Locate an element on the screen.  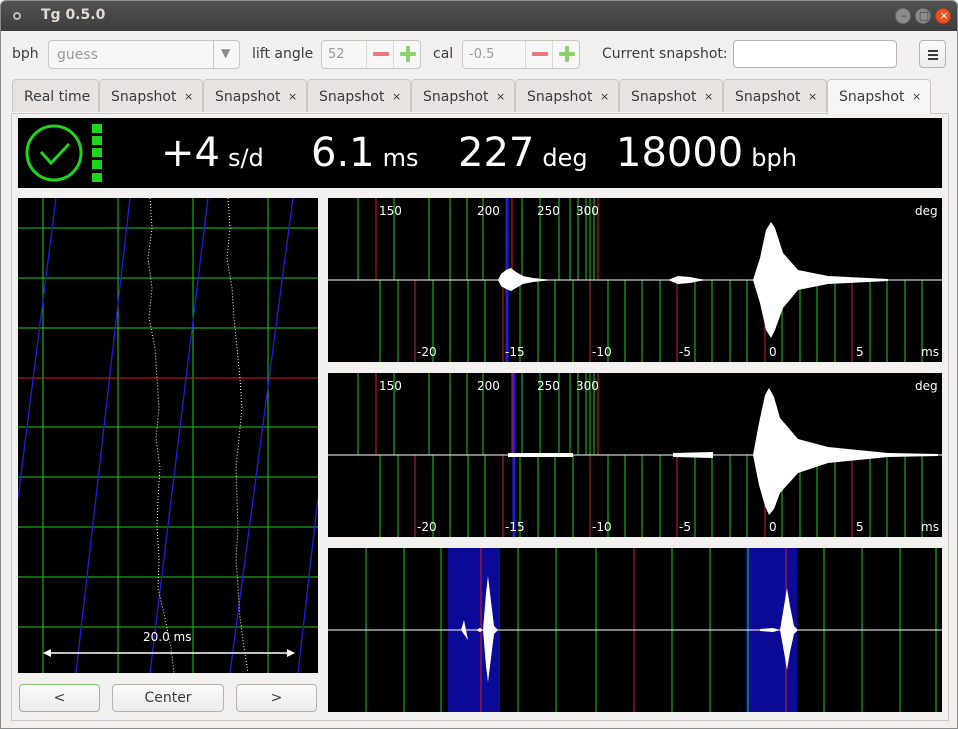
rate-value: +4 is located at coordinates (190, 153).